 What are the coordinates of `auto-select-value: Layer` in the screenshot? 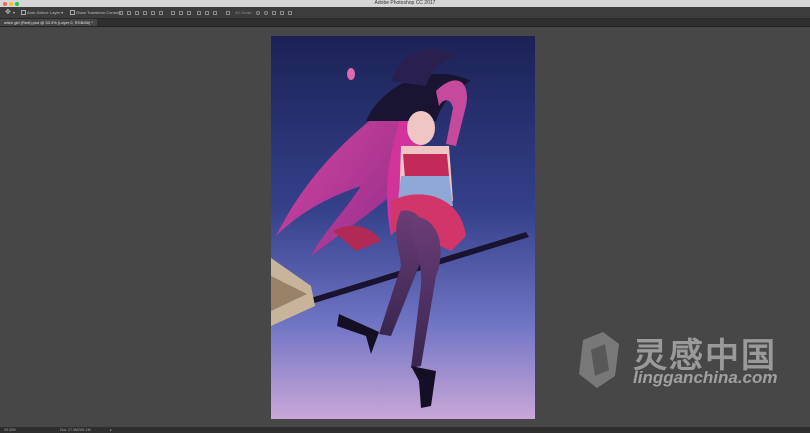 It's located at (55, 12).